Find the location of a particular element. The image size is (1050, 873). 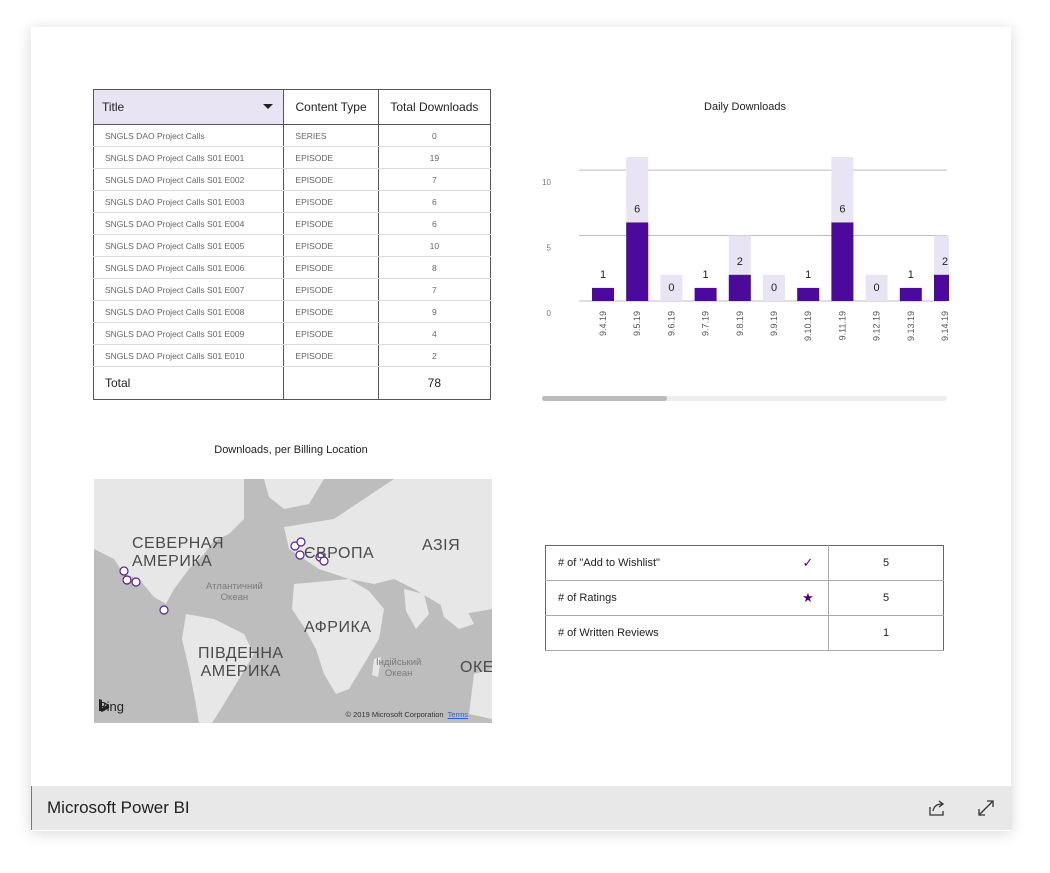

metric-value: 1 is located at coordinates (886, 633).